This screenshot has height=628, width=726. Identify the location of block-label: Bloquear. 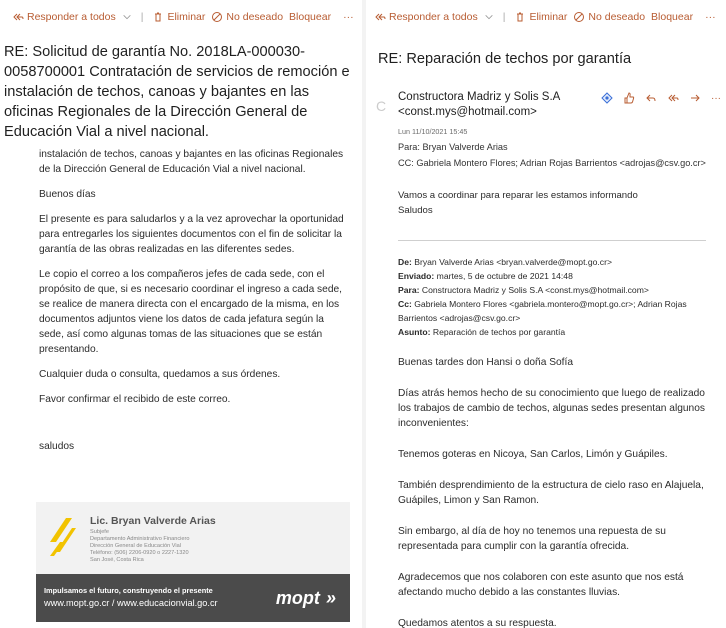
(310, 17).